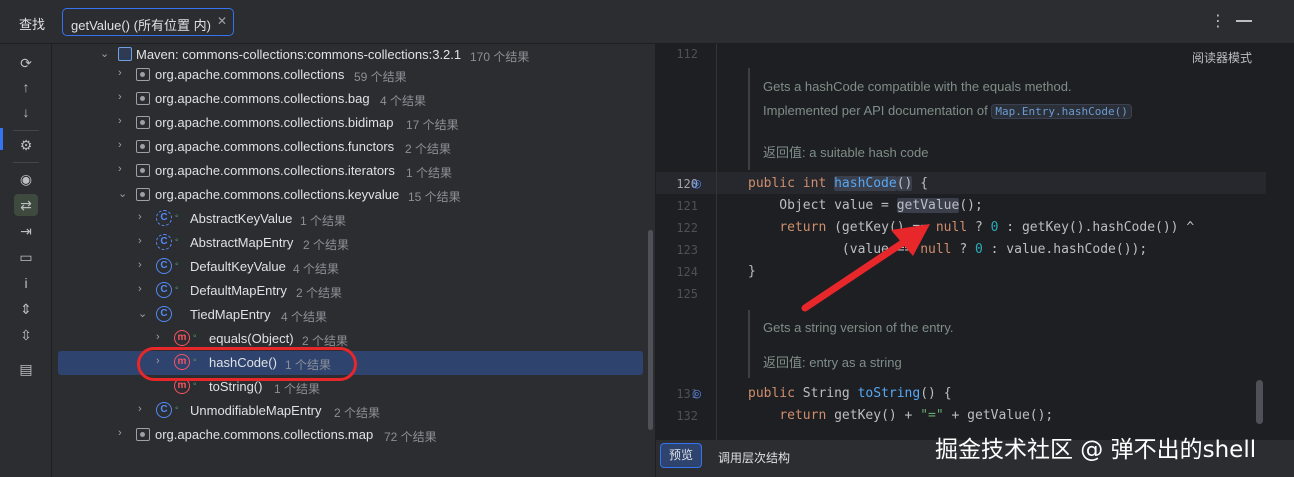  What do you see at coordinates (26, 112) in the screenshot?
I see `arrow-down-icon: ↓` at bounding box center [26, 112].